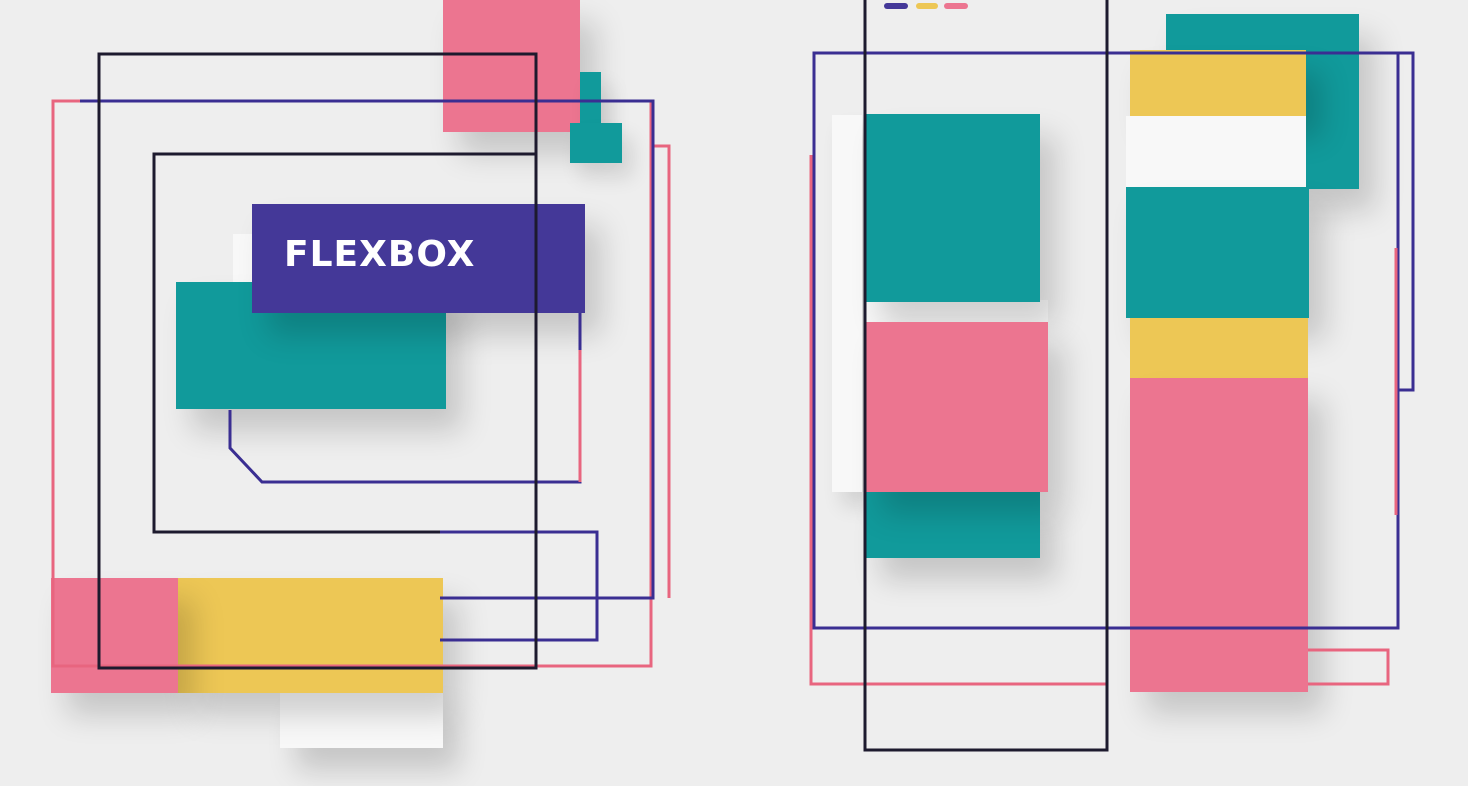  I want to click on right-frame-pink-bottom, so click(1349, 667).